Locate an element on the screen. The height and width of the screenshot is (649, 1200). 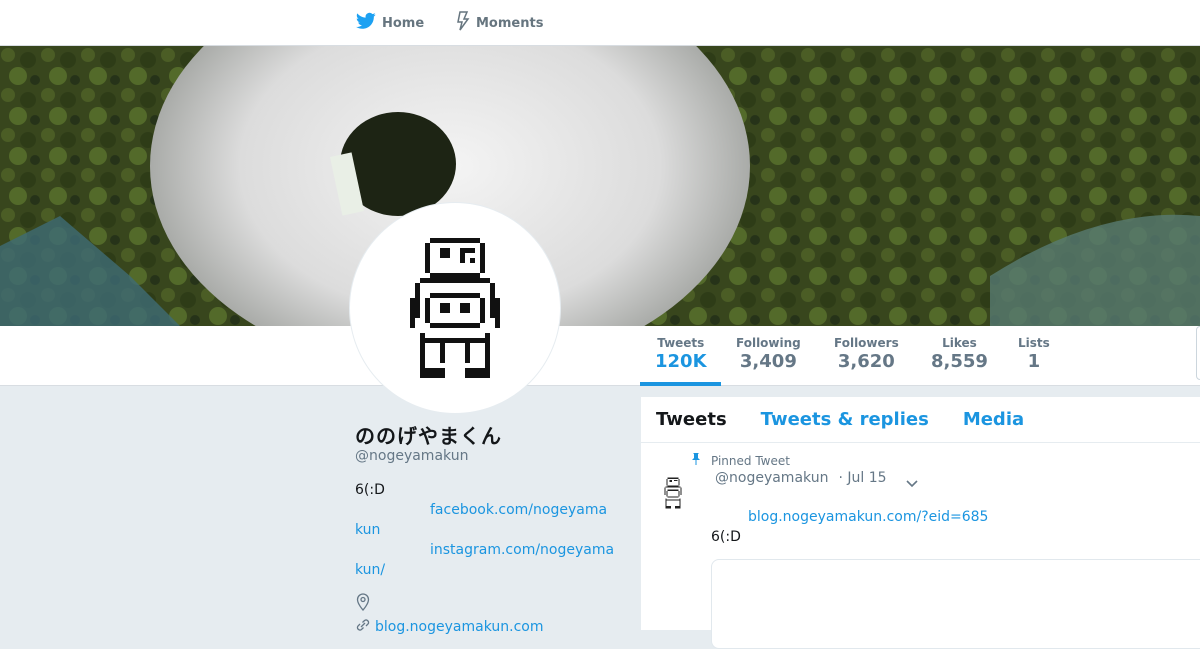
profile-location is located at coordinates (490, 604).